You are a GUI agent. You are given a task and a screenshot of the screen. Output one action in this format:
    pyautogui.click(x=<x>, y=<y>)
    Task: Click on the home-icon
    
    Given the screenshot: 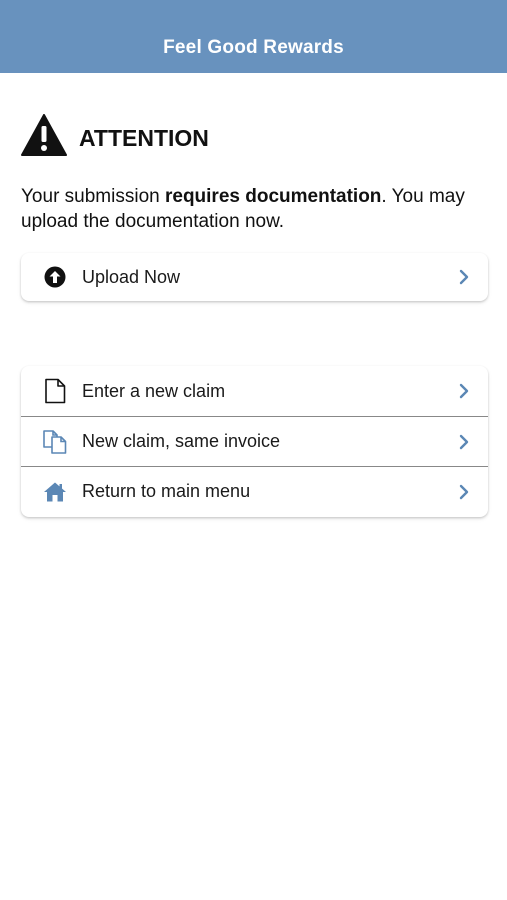 What is the action you would take?
    pyautogui.click(x=55, y=492)
    